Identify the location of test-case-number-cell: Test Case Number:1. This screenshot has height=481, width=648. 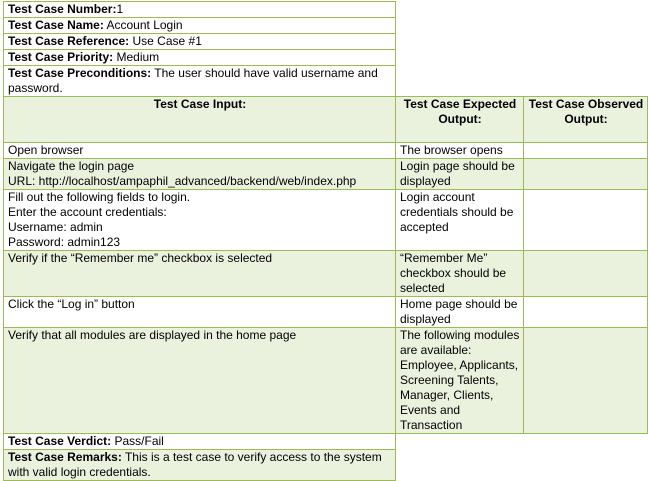
(199, 9).